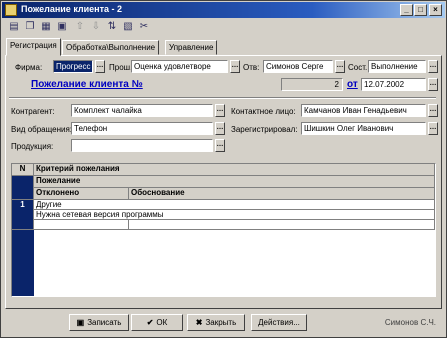 This screenshot has height=338, width=447. I want to click on sort-icon: ⇅, so click(112, 27).